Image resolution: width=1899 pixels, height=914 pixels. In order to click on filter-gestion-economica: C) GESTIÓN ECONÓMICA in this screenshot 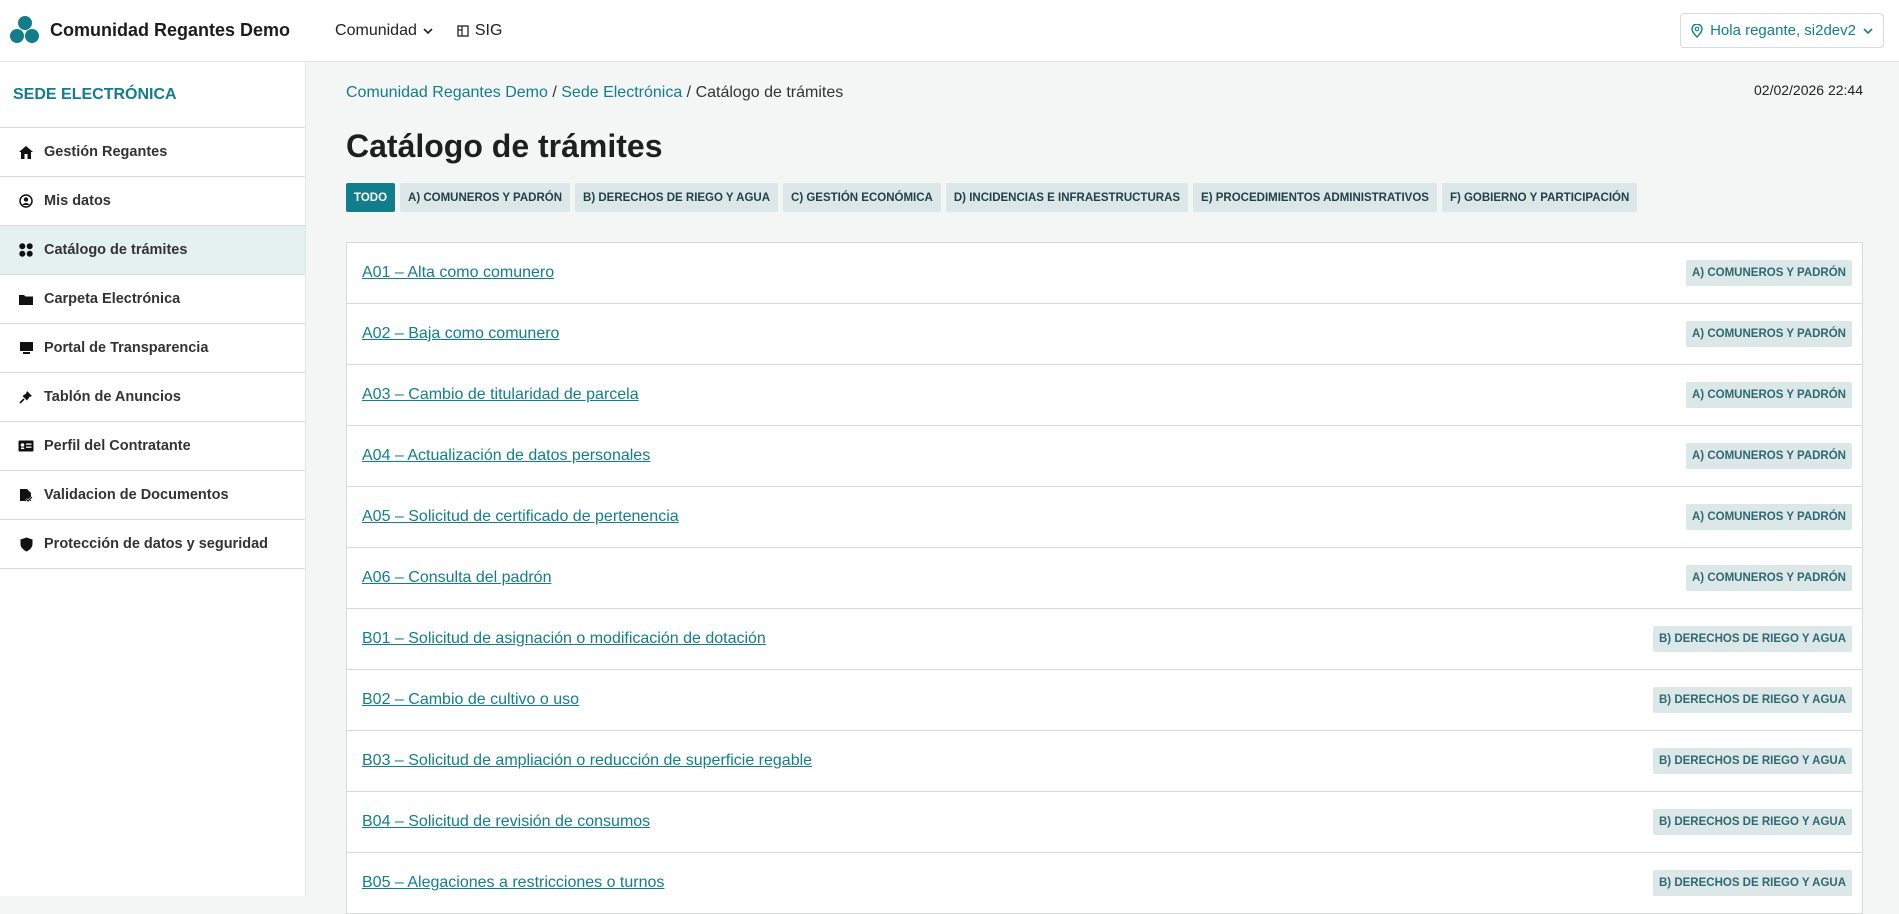, I will do `click(862, 197)`.